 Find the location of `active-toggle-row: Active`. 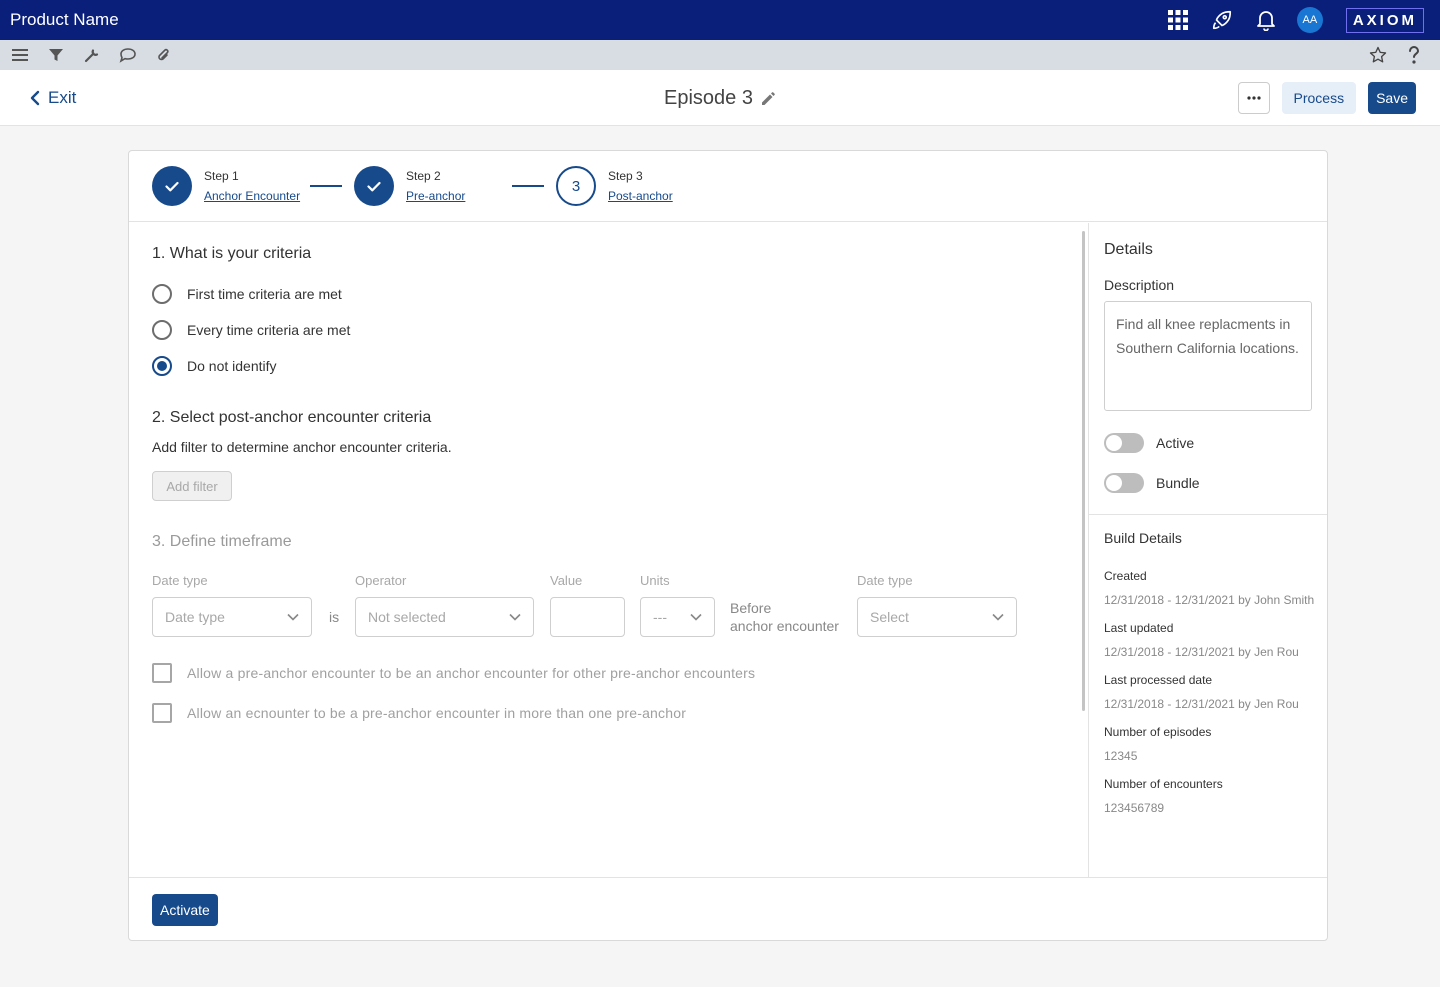

active-toggle-row: Active is located at coordinates (1149, 443).